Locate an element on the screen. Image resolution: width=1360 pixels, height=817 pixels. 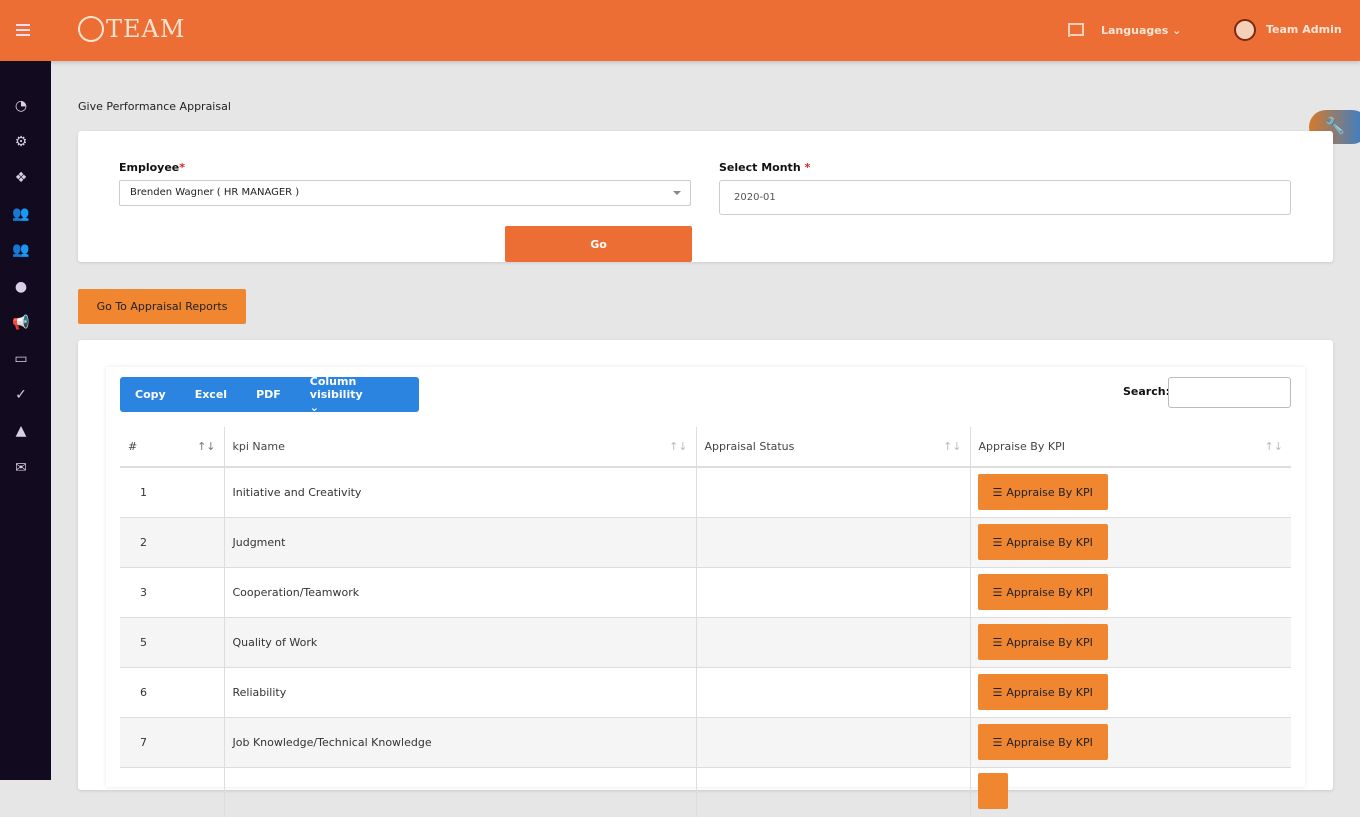
logo-mark-icon is located at coordinates (91, 29).